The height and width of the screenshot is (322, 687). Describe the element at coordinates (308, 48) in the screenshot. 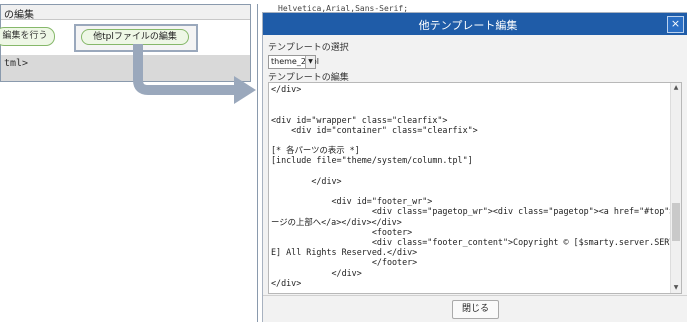

I see `template-select-label: テンプレートの選択` at that location.